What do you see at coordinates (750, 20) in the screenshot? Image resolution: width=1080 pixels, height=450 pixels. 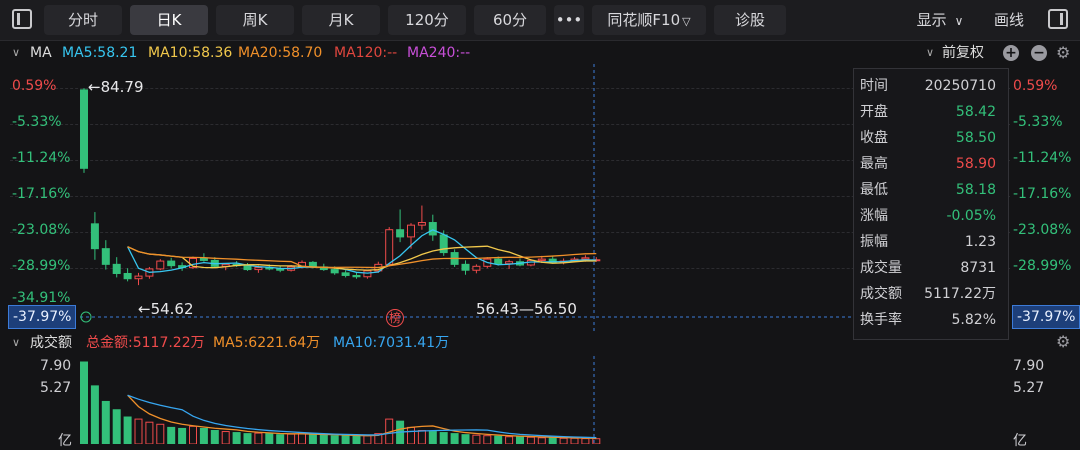 I see `diagnose-button: 诊股` at bounding box center [750, 20].